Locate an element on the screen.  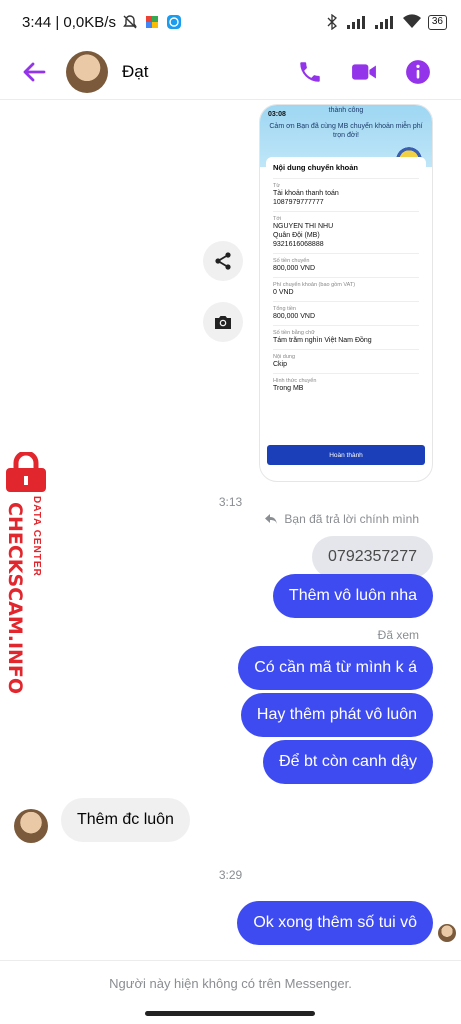
share-icon is located at coordinates (223, 261).